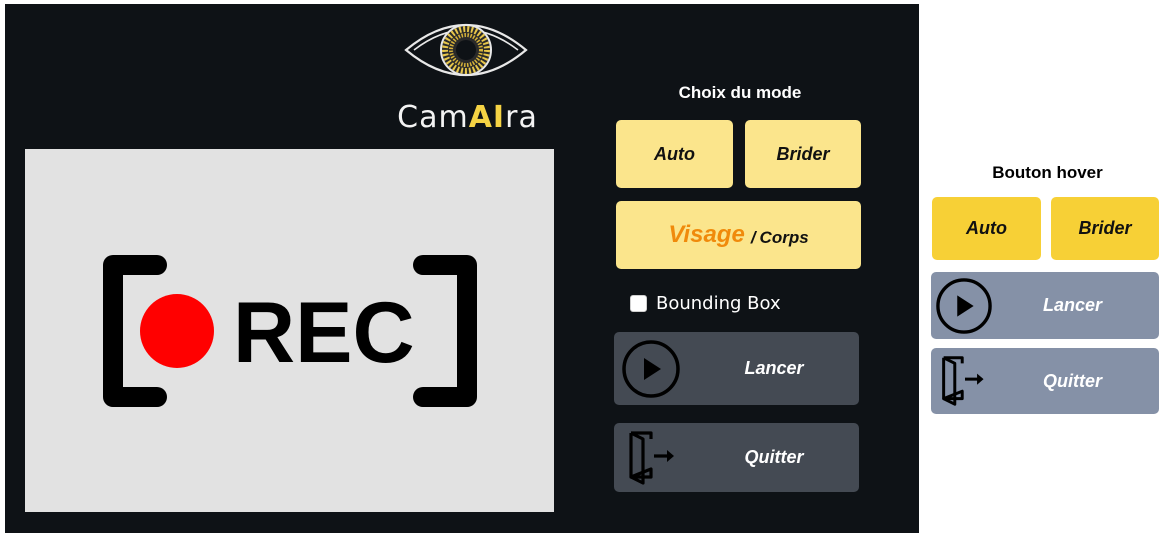  I want to click on mode-title: Choix du mode, so click(740, 92).